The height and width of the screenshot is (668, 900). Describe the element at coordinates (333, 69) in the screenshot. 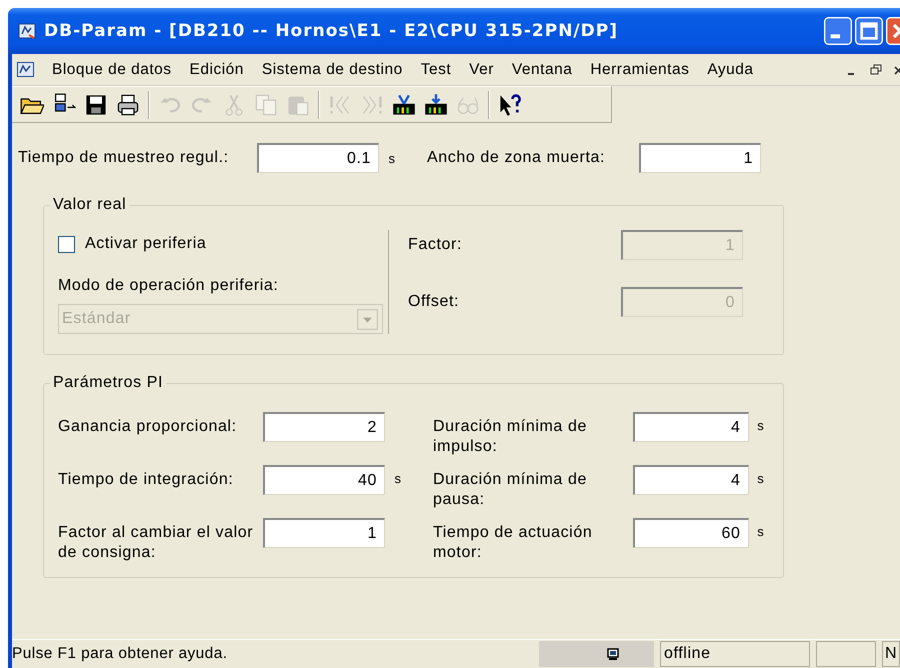

I see `menu-item: Sistema de destino` at that location.